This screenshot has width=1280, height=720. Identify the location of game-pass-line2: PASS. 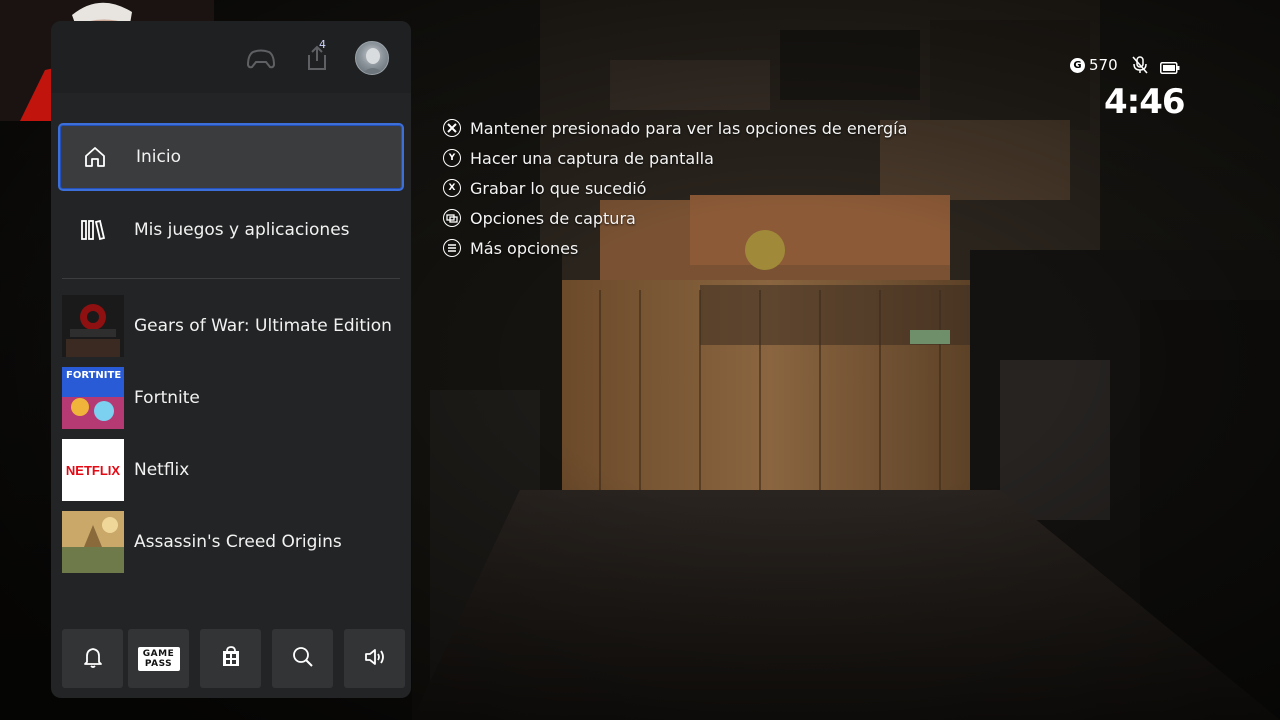
(158, 663).